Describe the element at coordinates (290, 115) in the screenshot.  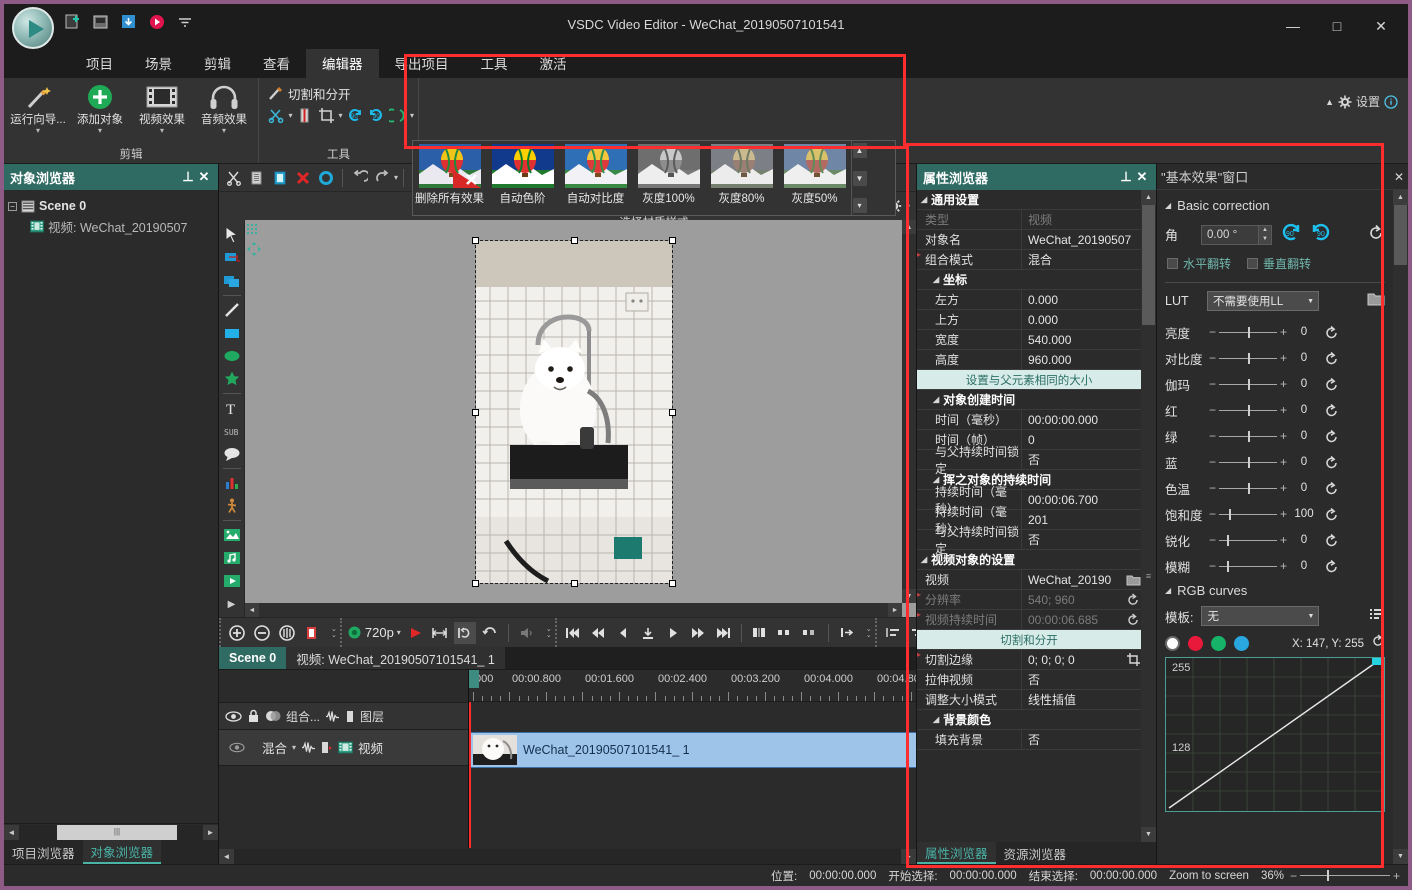
I see `scissors-dropdown: ▾` at that location.